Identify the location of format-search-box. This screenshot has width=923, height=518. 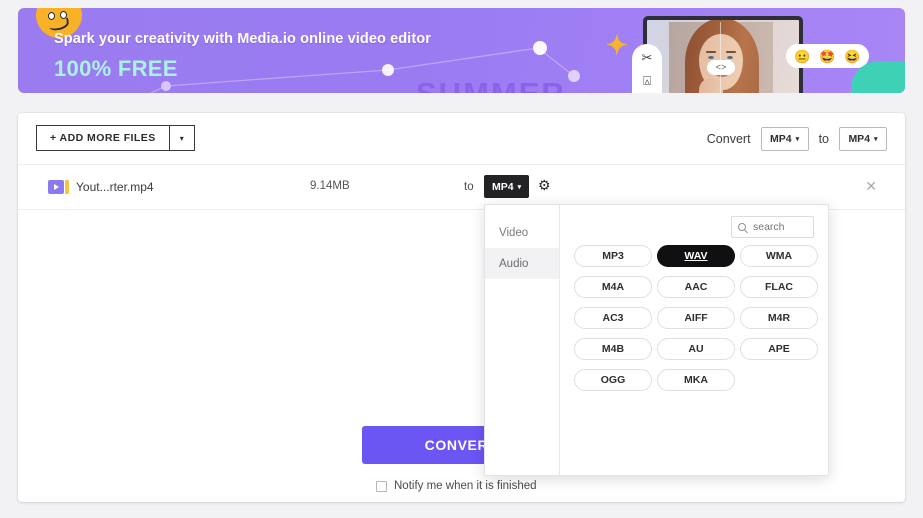
(772, 227).